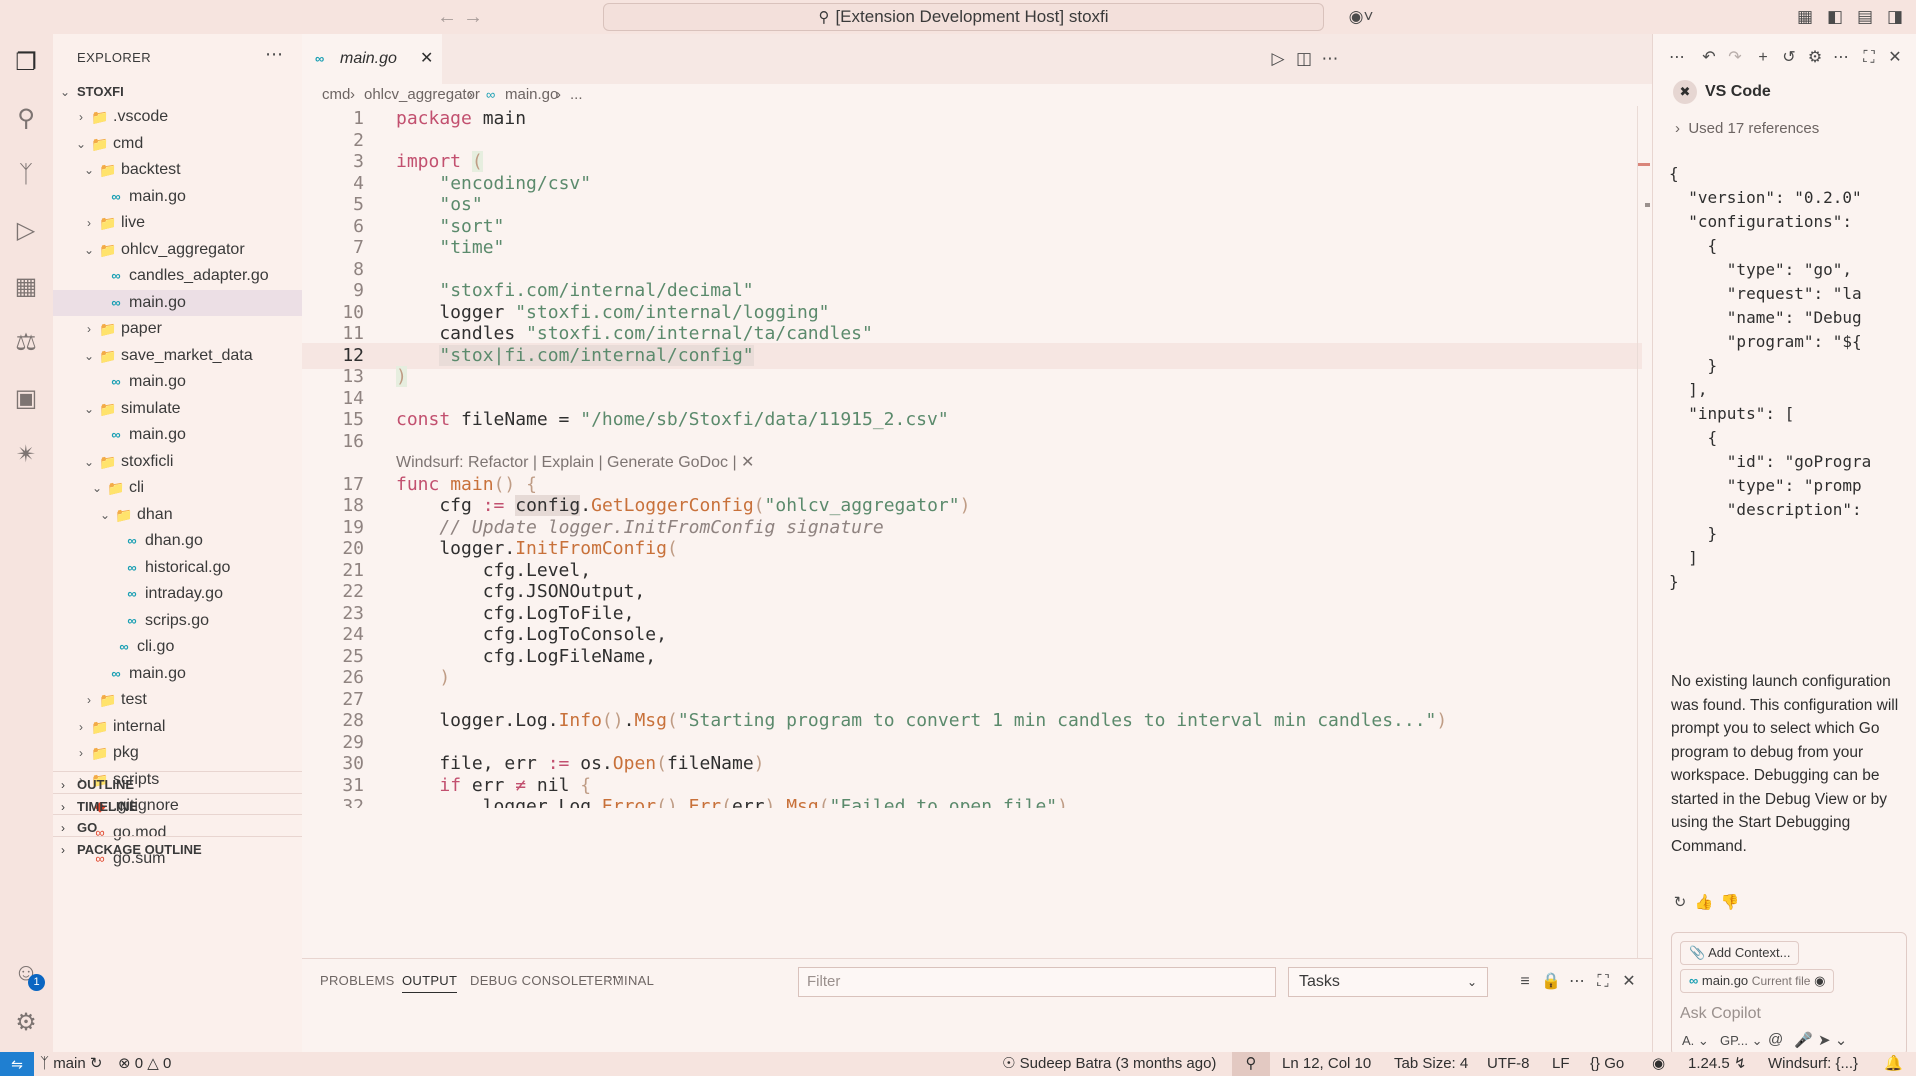 The height and width of the screenshot is (1076, 1916). I want to click on mention-icon: @, so click(1775, 1039).